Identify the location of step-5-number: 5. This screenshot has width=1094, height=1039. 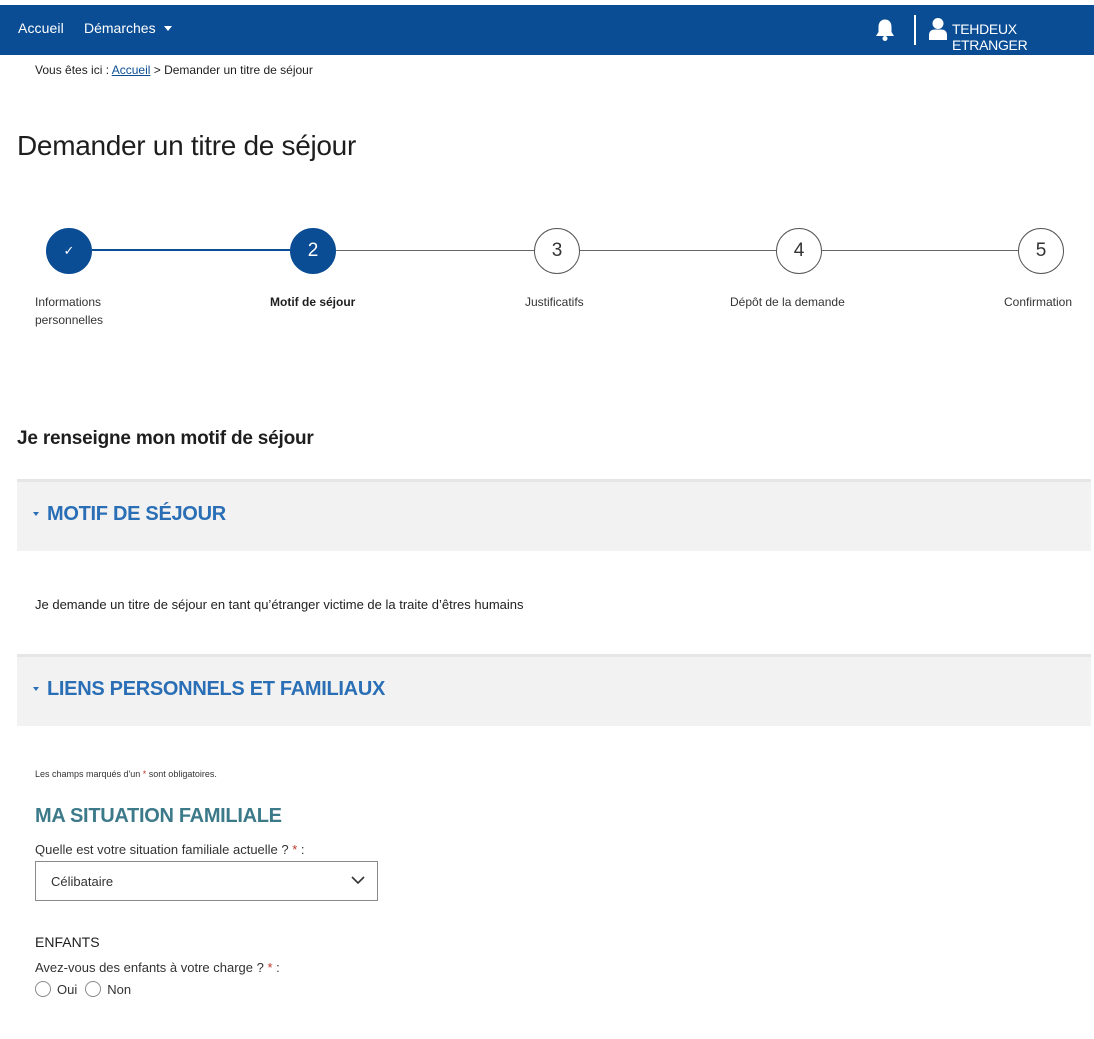
(1041, 250).